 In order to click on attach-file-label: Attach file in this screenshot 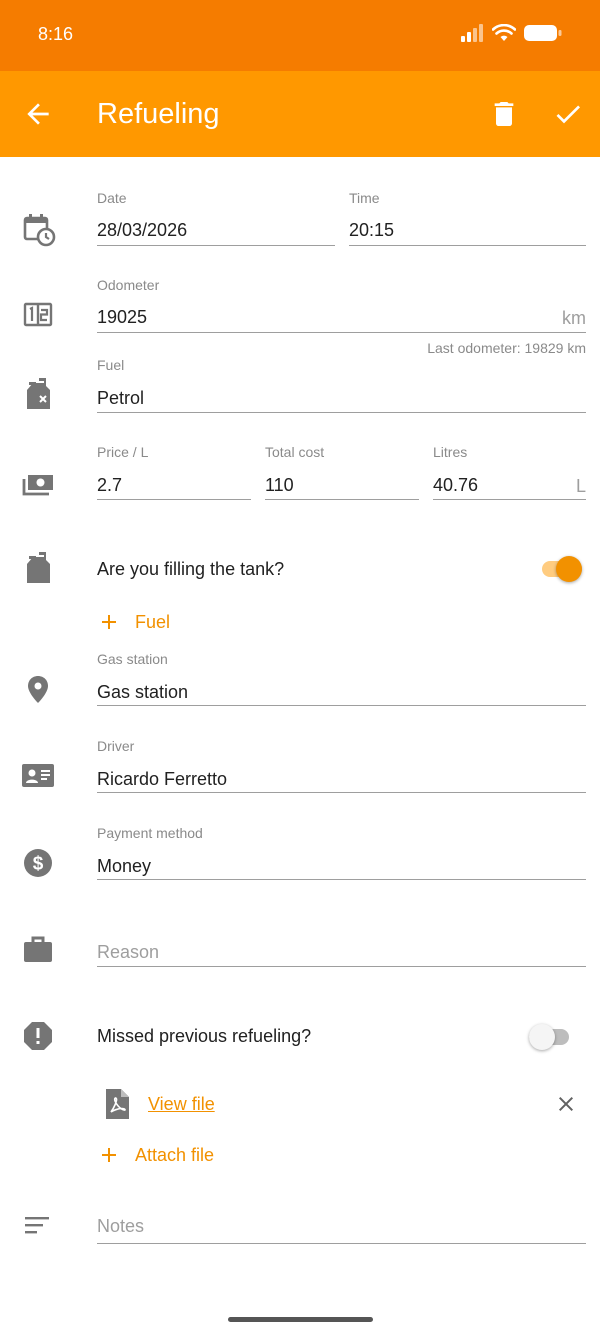, I will do `click(175, 1154)`.